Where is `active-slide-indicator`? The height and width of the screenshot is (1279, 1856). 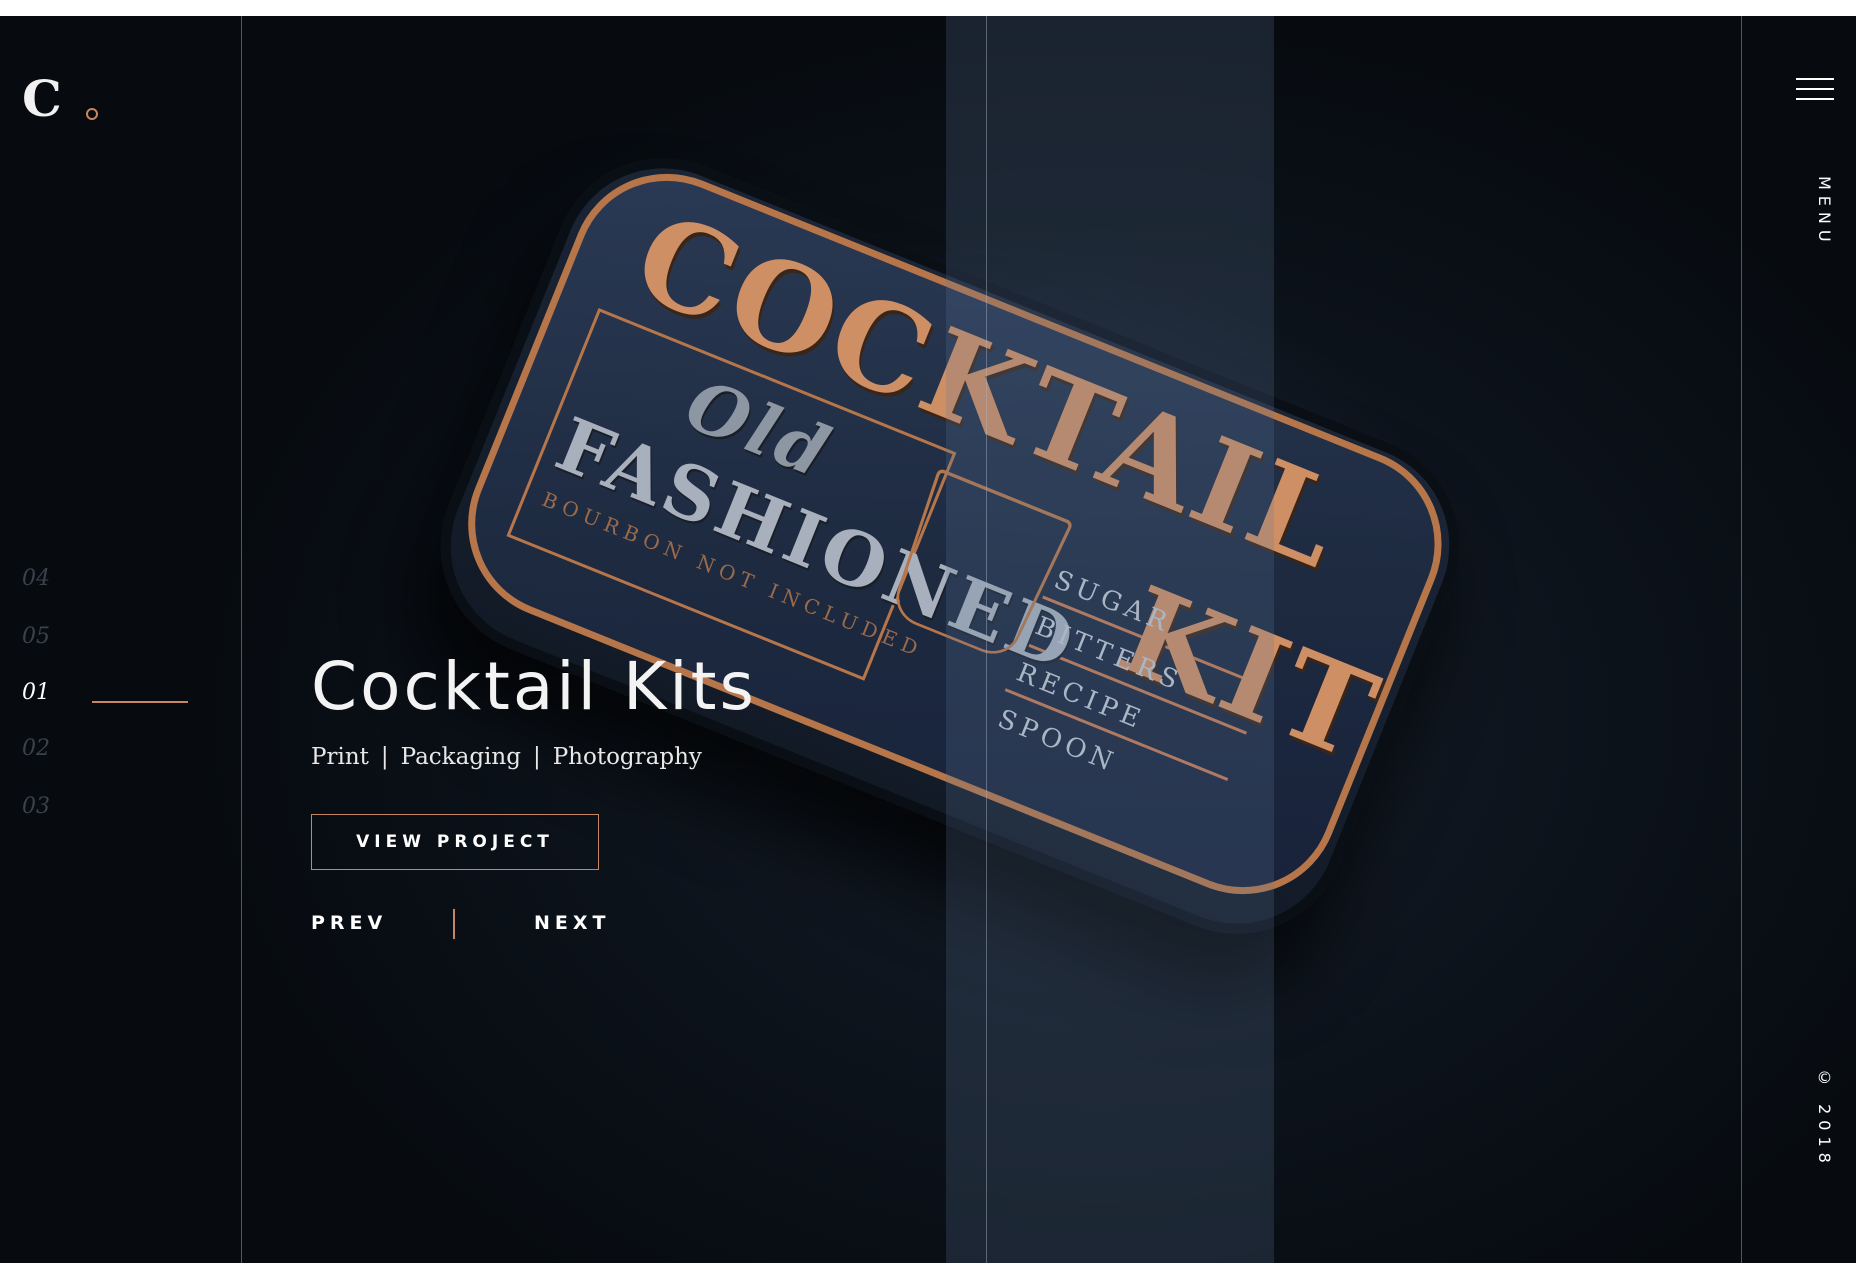
active-slide-indicator is located at coordinates (140, 702).